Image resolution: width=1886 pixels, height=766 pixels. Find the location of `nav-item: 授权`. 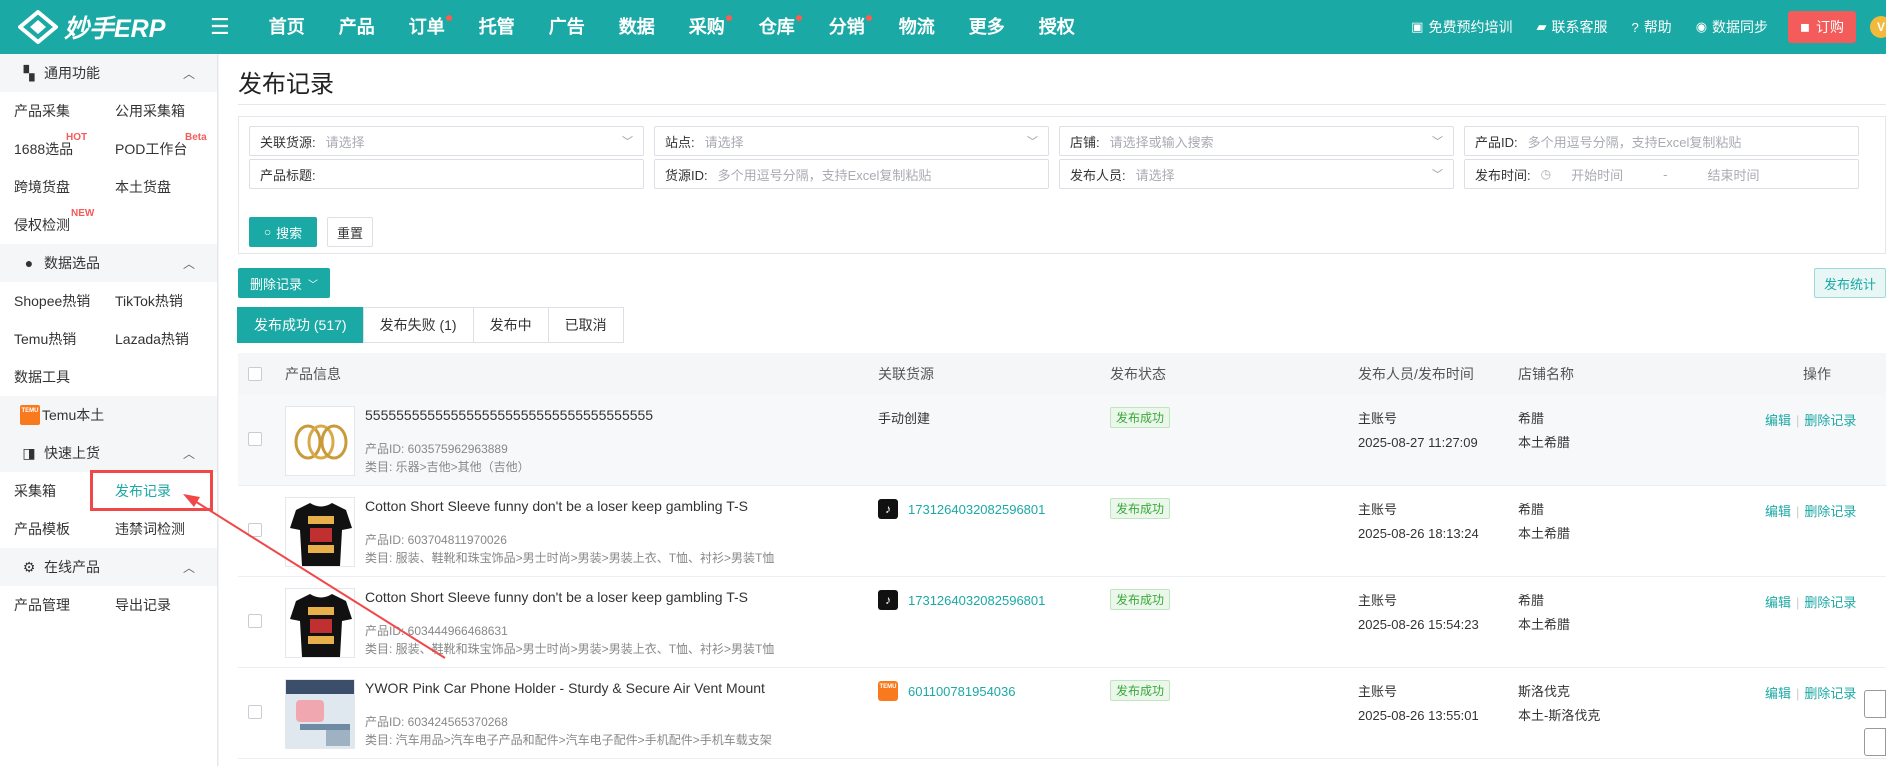

nav-item: 授权 is located at coordinates (1057, 27).